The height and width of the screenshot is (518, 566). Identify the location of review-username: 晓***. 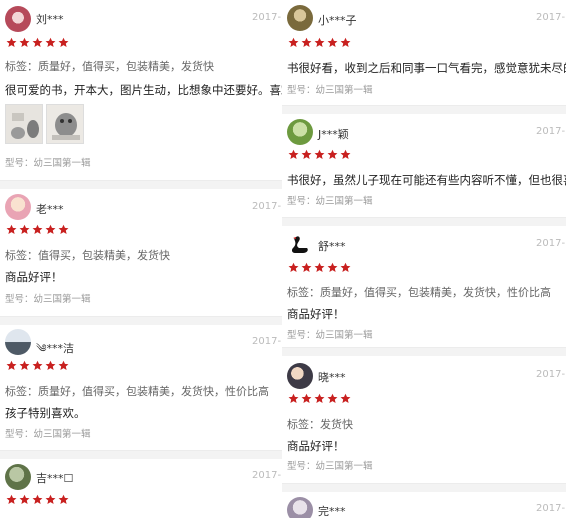
(332, 377).